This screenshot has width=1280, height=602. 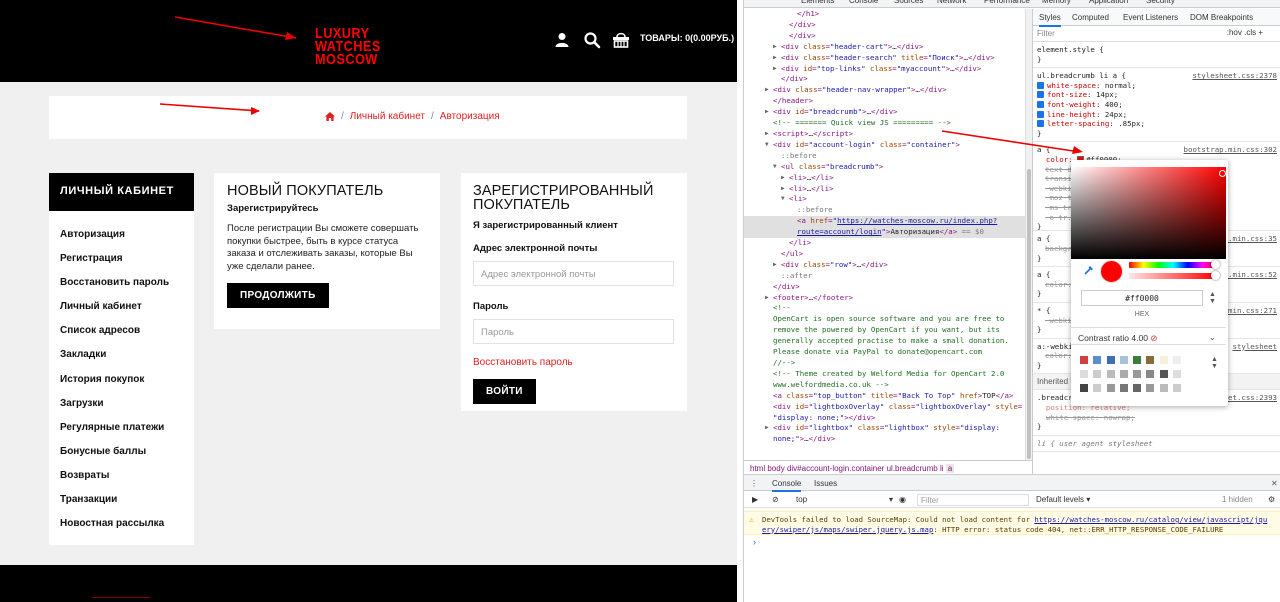 I want to click on context-dropdown-icon: ▾, so click(x=891, y=499).